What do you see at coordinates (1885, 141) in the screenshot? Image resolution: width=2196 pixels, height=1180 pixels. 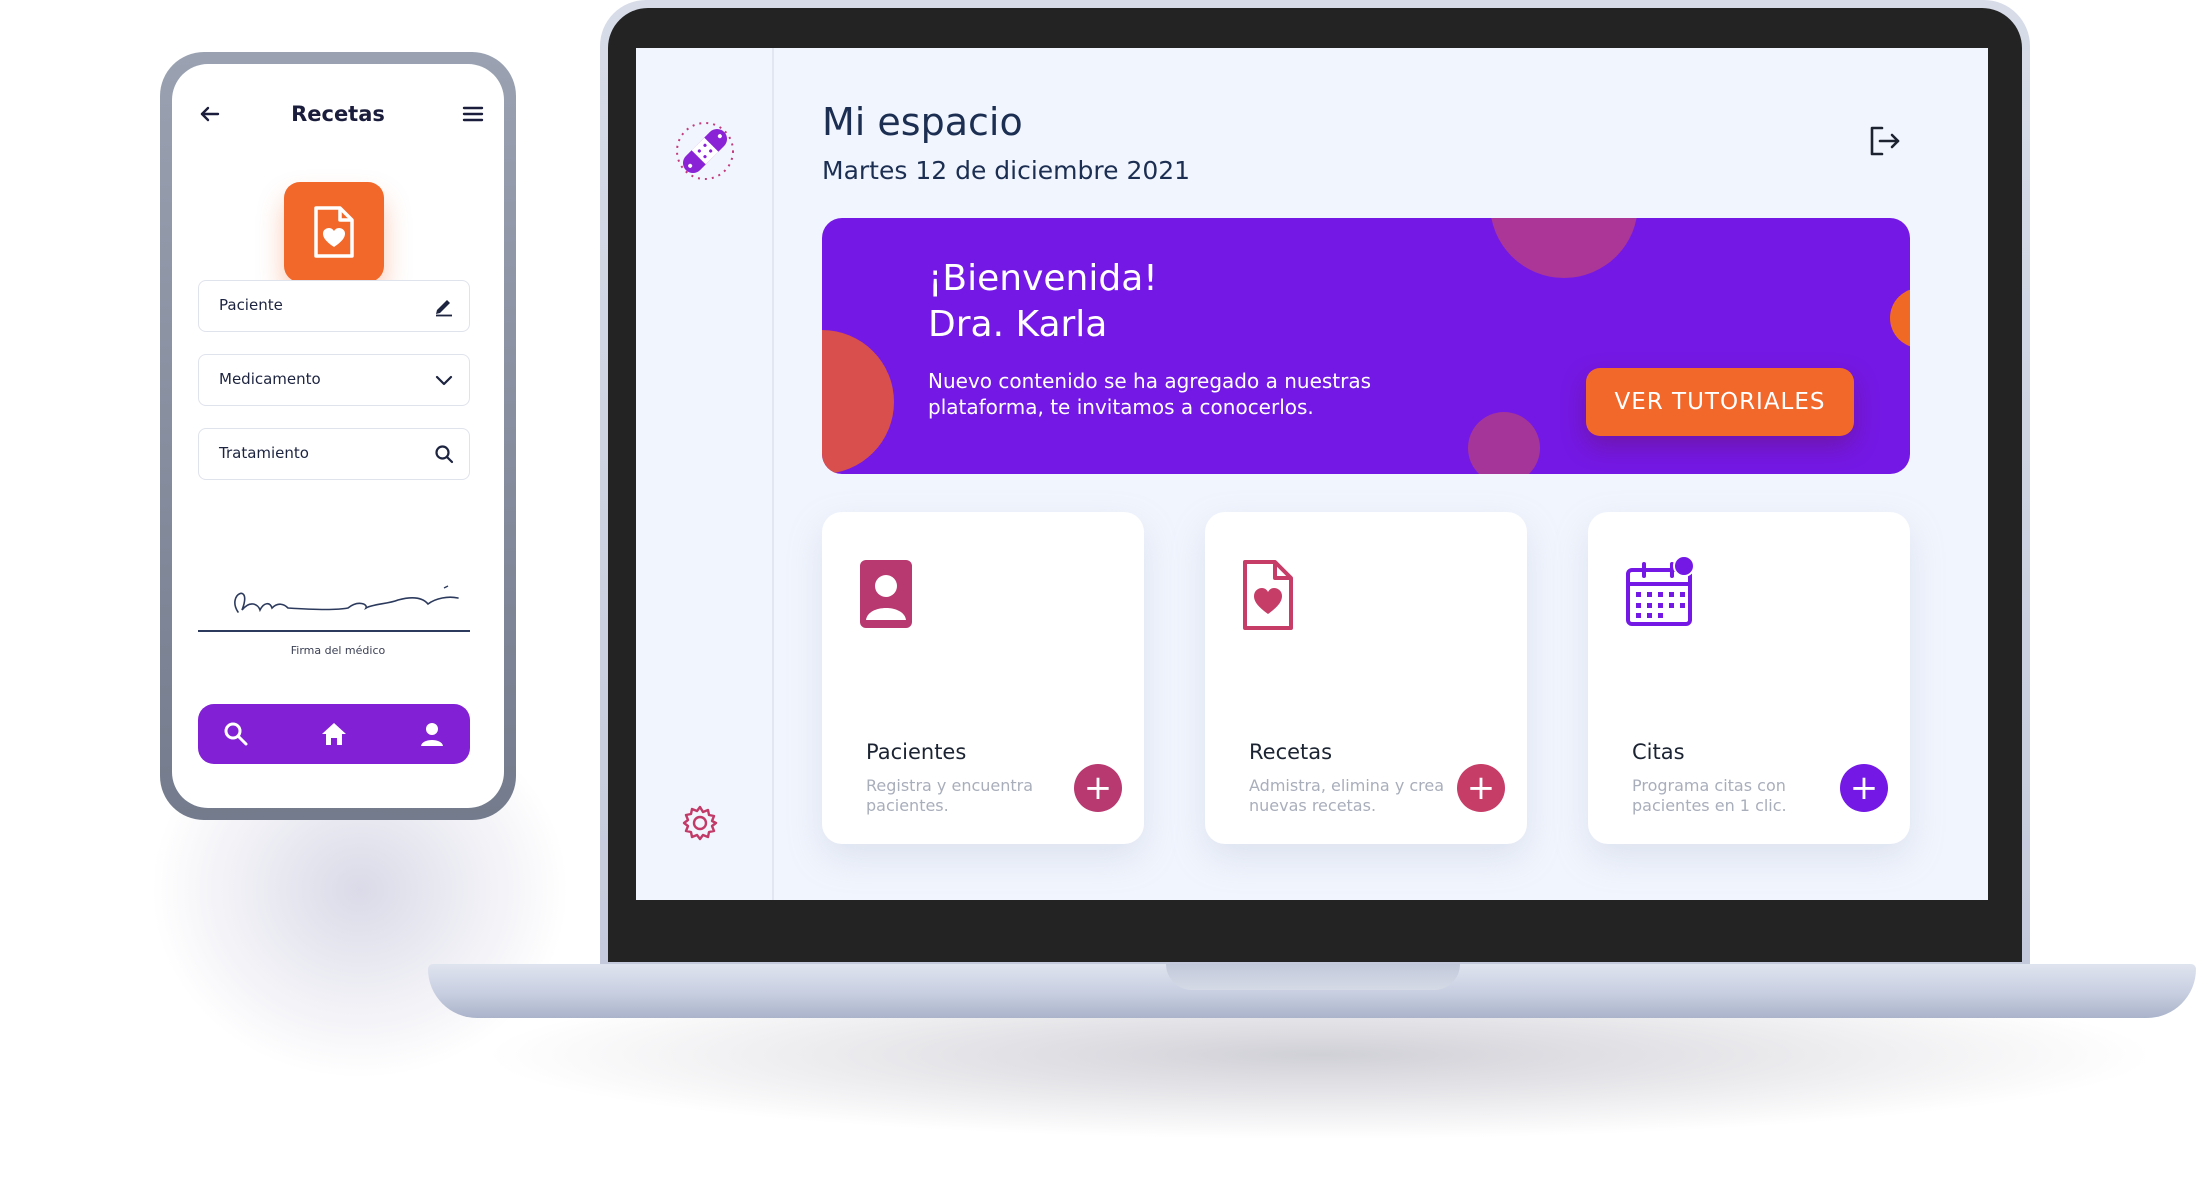 I see `logout-icon` at bounding box center [1885, 141].